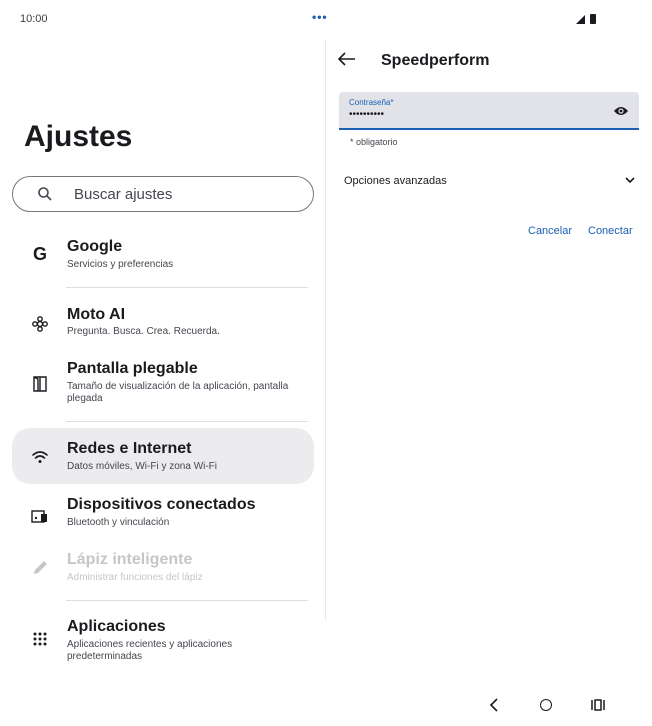  What do you see at coordinates (550, 231) in the screenshot?
I see `cancel-button: Cancelar` at bounding box center [550, 231].